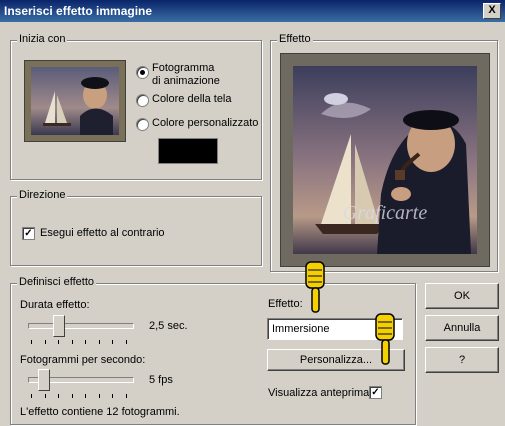 The width and height of the screenshot is (505, 426). I want to click on duration-slider-thumb, so click(59, 326).